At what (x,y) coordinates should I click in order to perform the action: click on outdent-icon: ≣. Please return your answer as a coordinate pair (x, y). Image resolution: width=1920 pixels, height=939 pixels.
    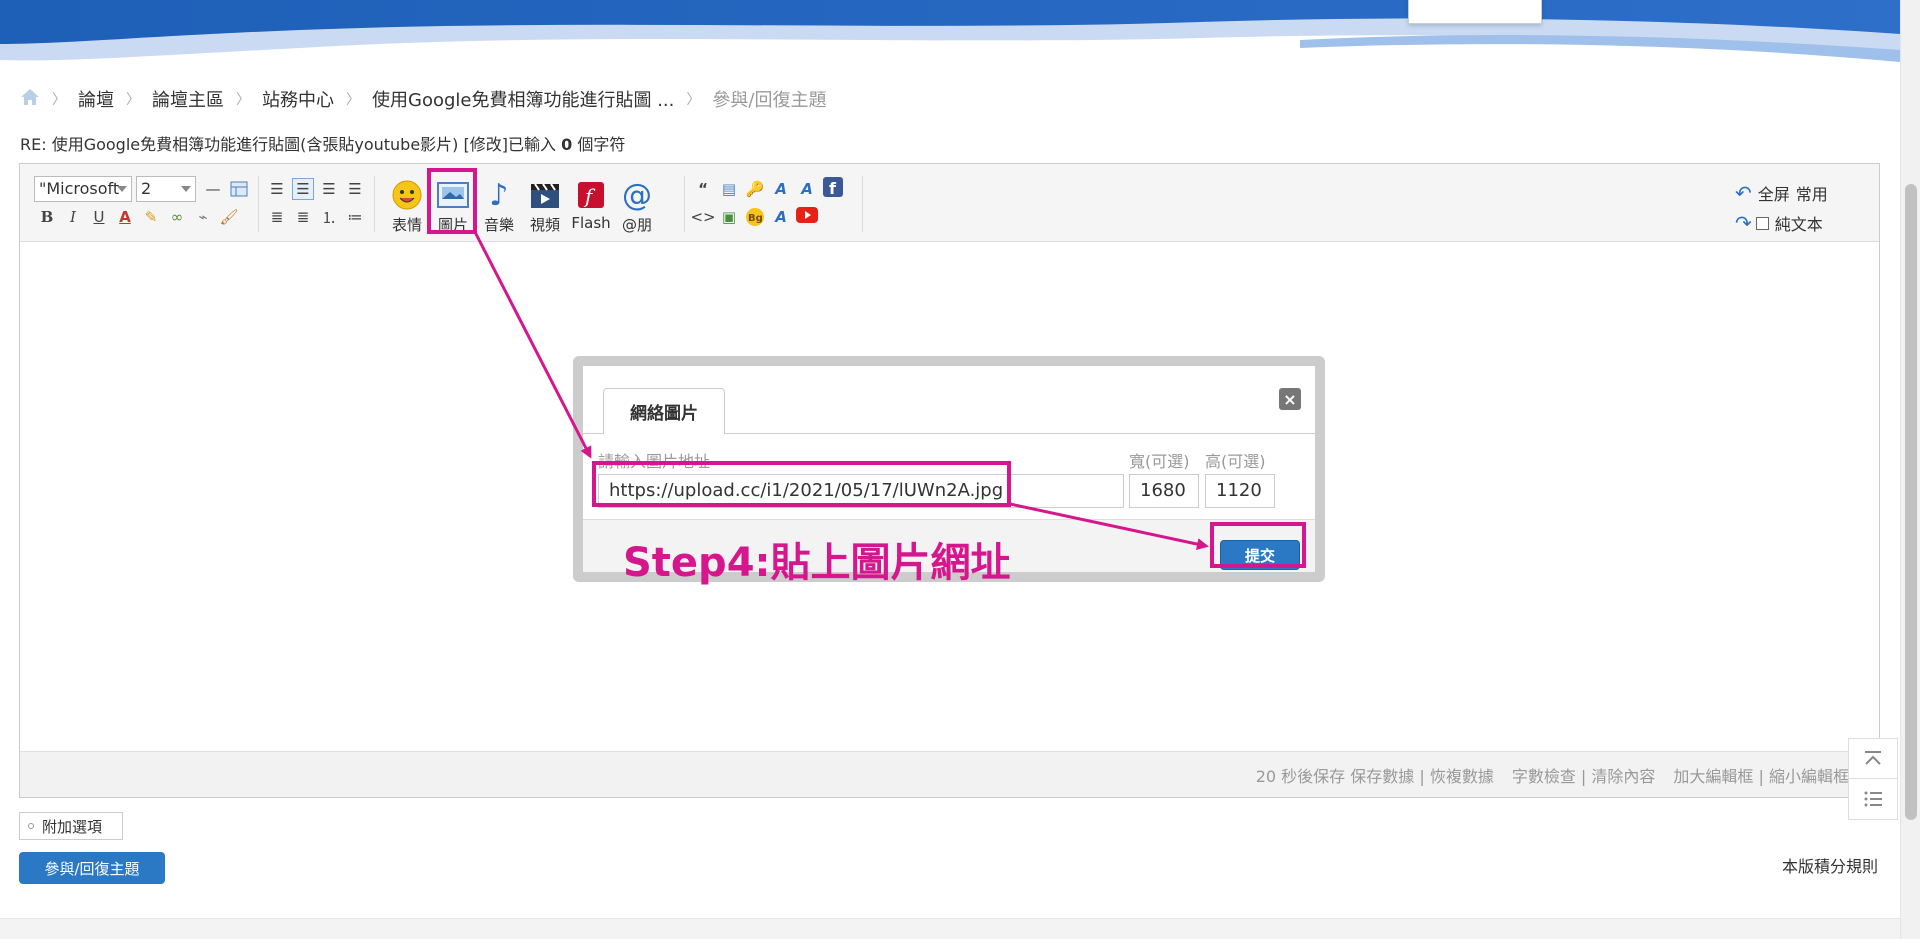
    Looking at the image, I should click on (303, 217).